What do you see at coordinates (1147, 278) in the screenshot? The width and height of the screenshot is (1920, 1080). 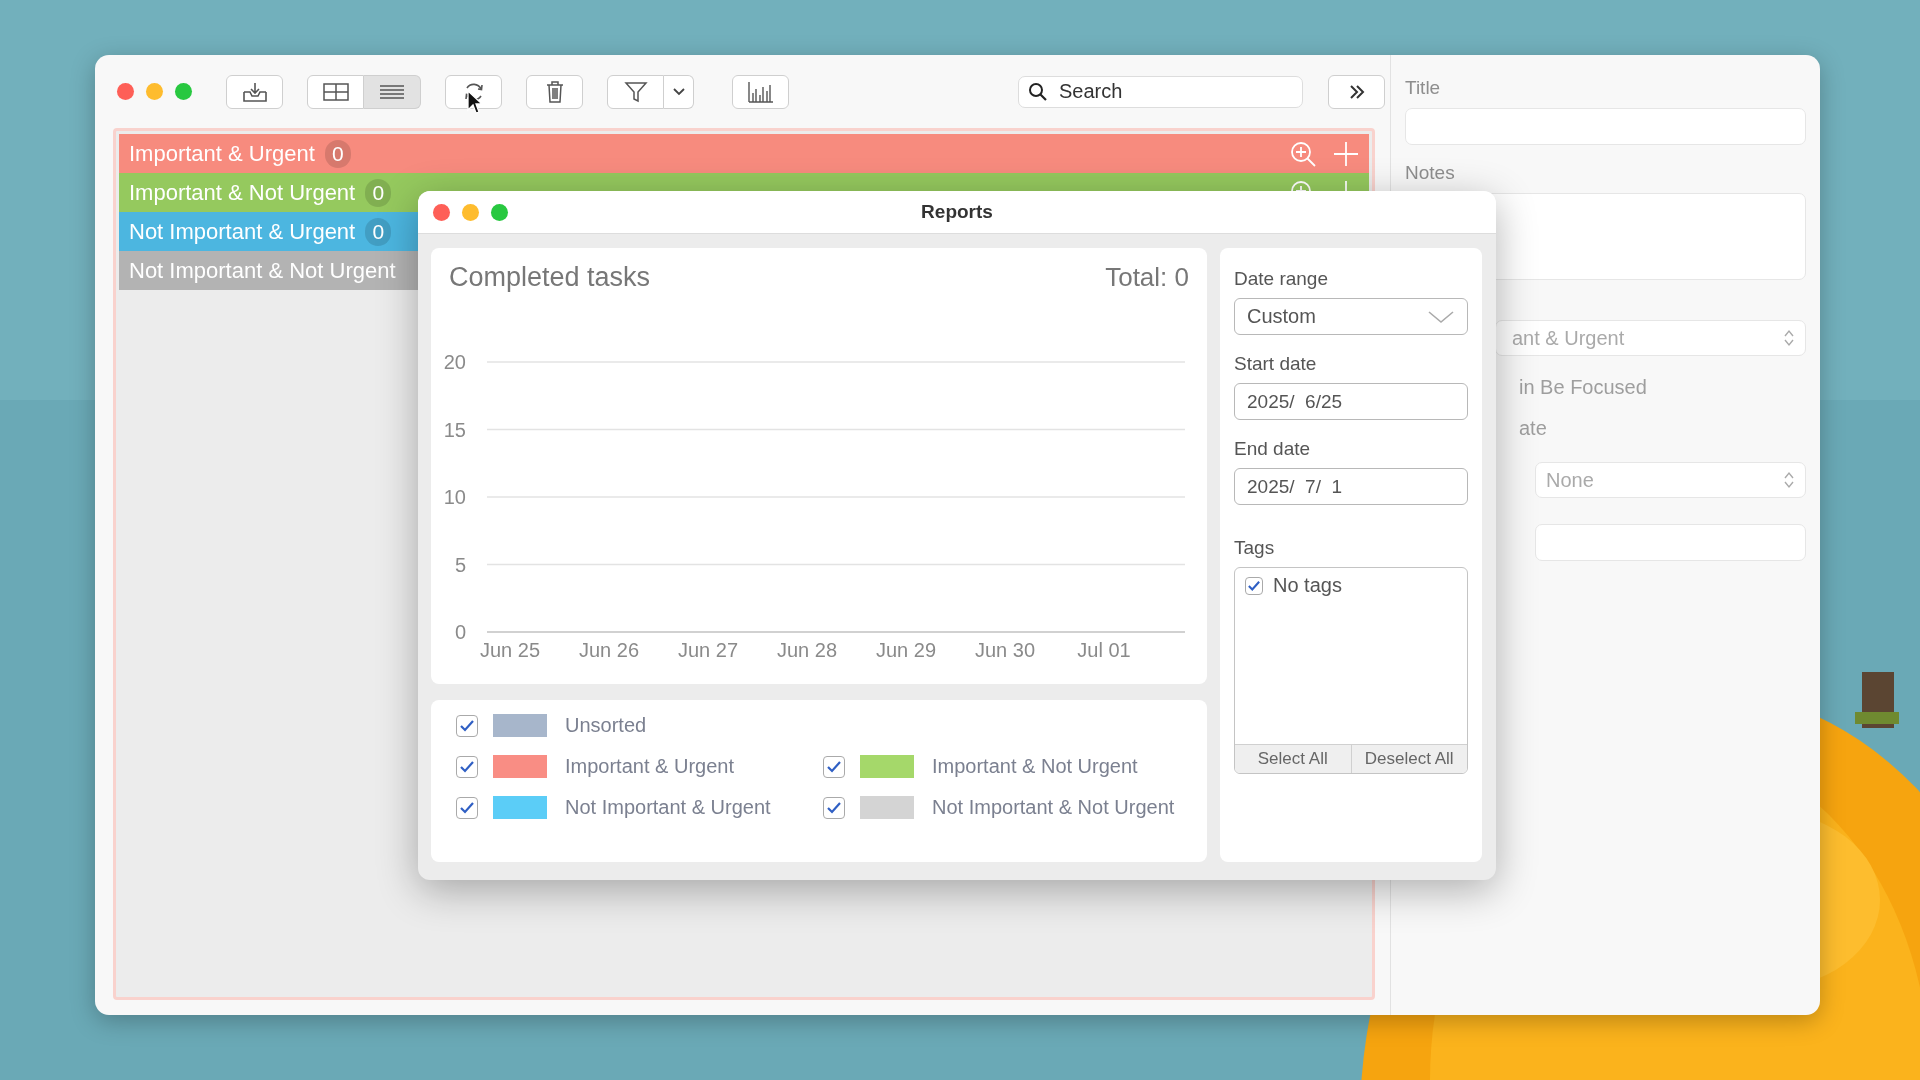 I see `total-count: Total: 0` at bounding box center [1147, 278].